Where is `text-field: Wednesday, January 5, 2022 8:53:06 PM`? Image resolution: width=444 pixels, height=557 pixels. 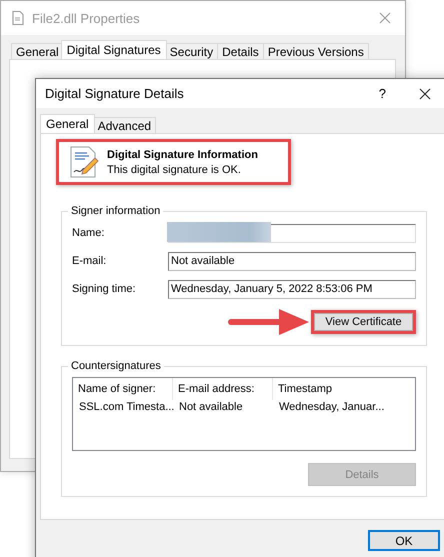 text-field: Wednesday, January 5, 2022 8:53:06 PM is located at coordinates (292, 289).